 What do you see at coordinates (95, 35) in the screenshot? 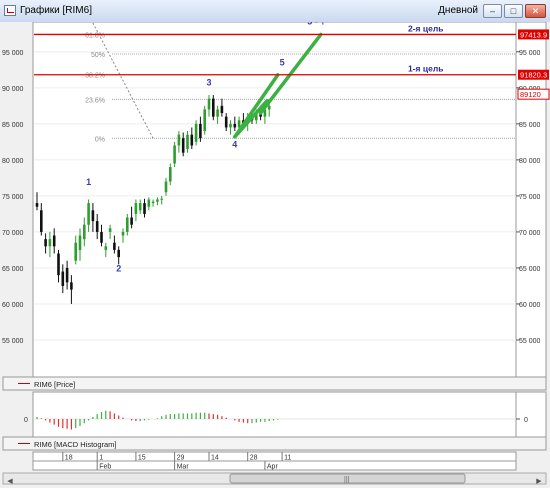
I see `fib-level-label: 61.8%` at bounding box center [95, 35].